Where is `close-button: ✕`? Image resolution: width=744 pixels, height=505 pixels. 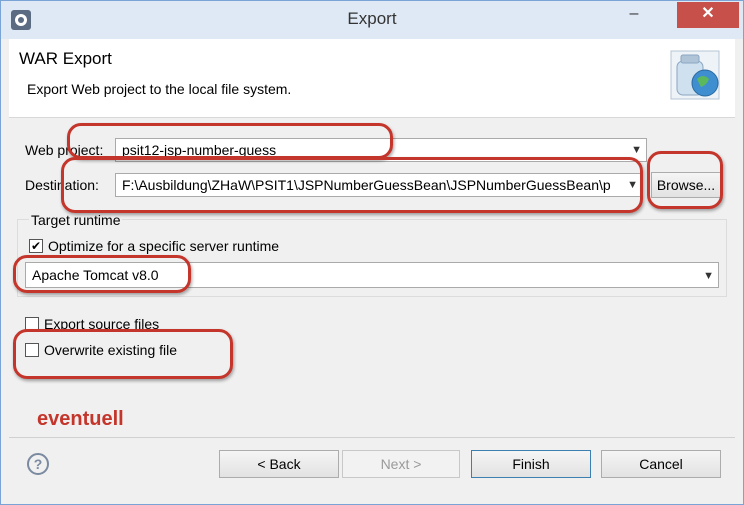 close-button: ✕ is located at coordinates (708, 15).